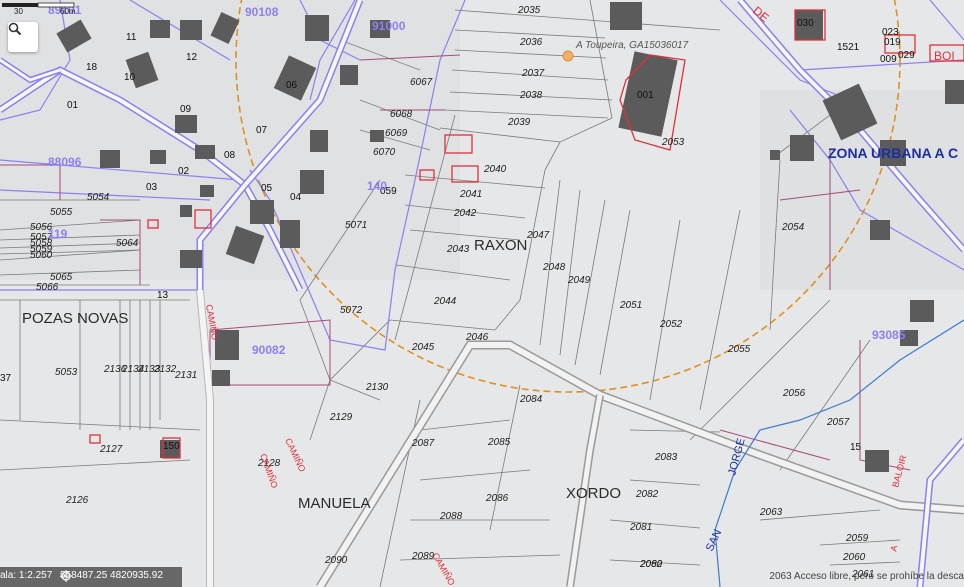 The width and height of the screenshot is (964, 587). What do you see at coordinates (351, 310) in the screenshot?
I see `parcel-number: 5072` at bounding box center [351, 310].